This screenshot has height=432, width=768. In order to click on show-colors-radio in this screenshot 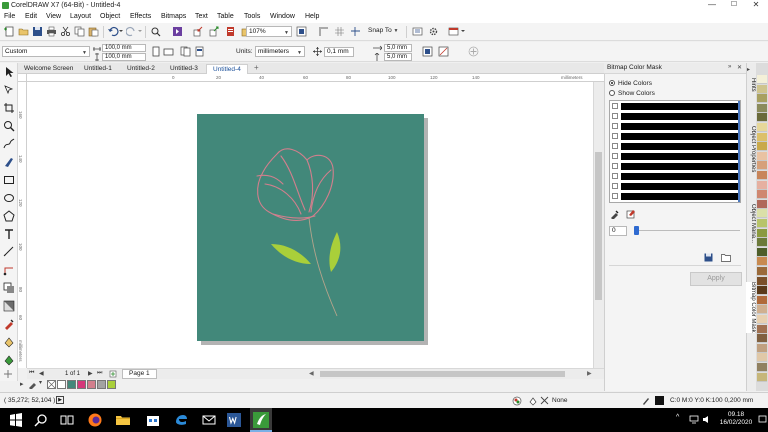, I will do `click(612, 93)`.